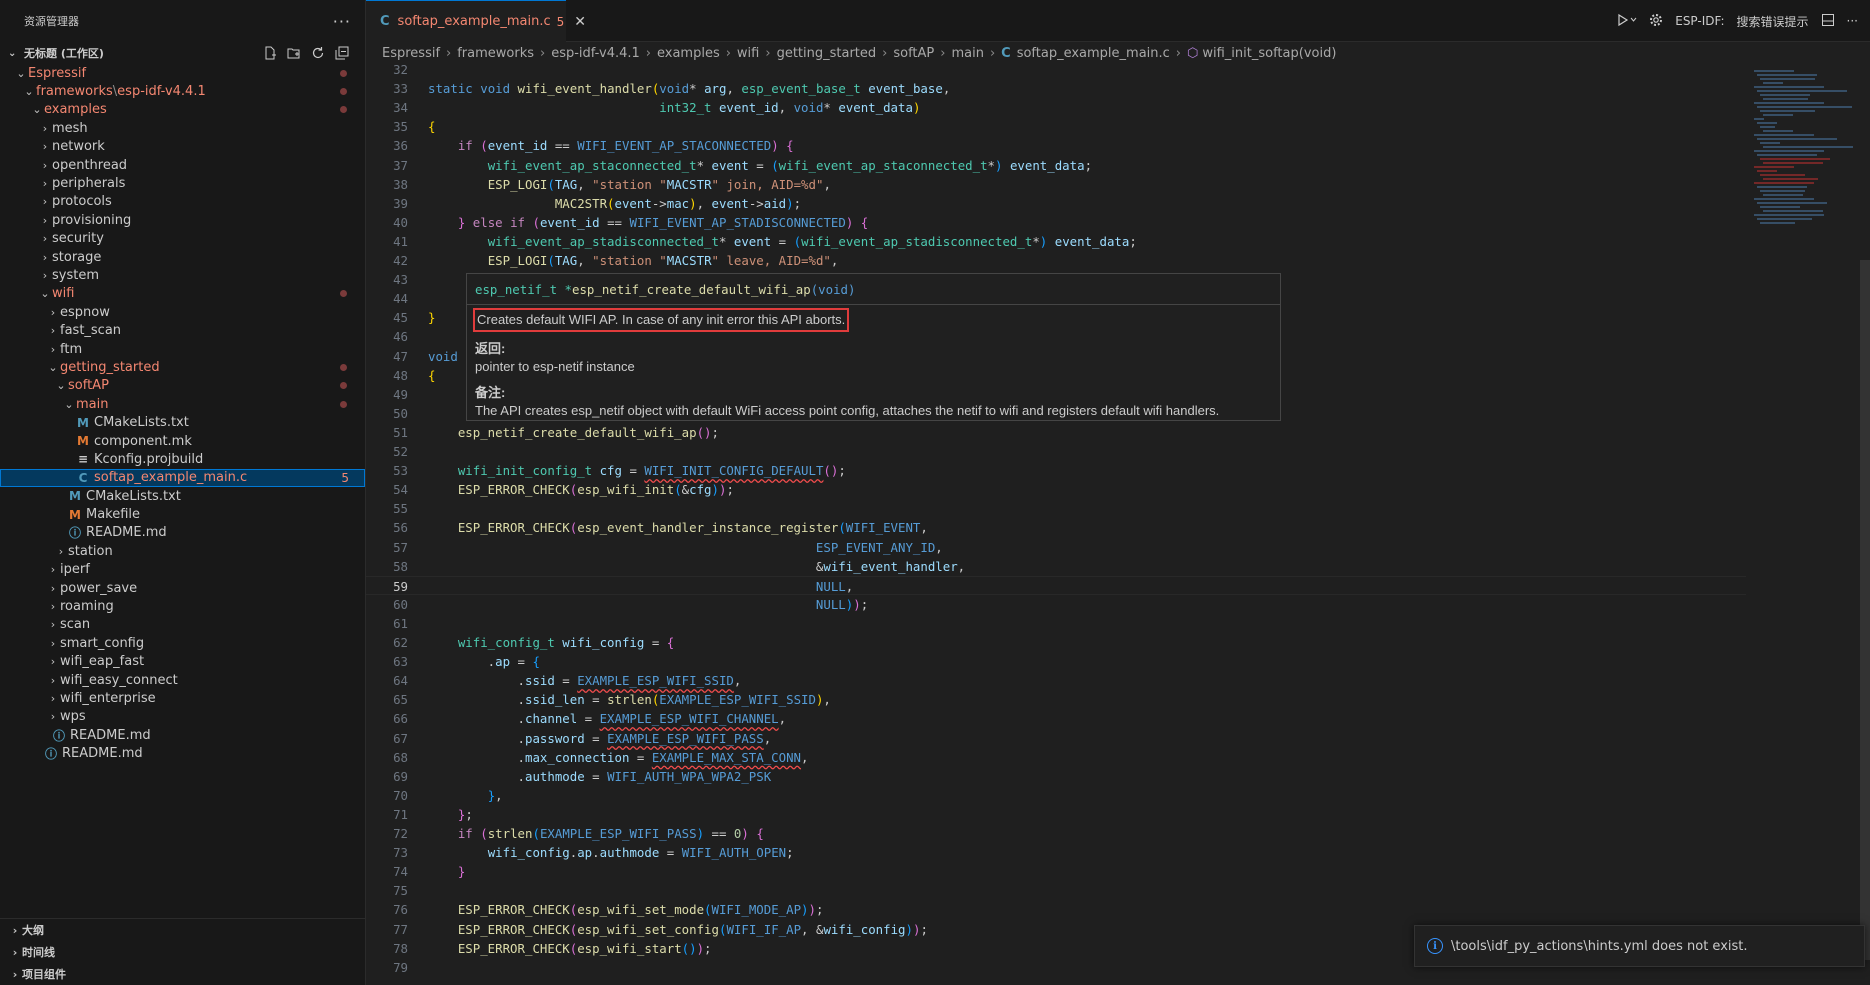 This screenshot has width=1870, height=985. I want to click on tree-item: › storage, so click(182, 257).